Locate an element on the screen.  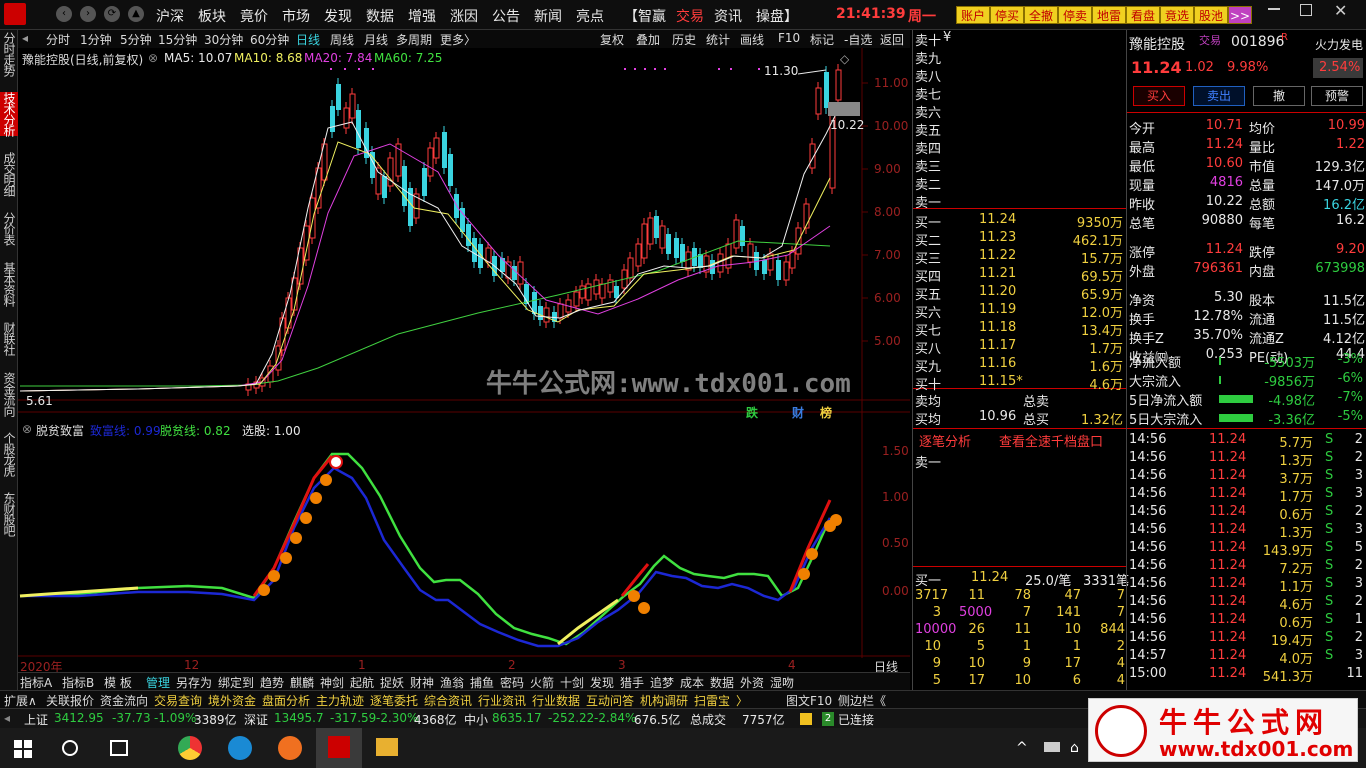
alert-button: 预警 is located at coordinates (1337, 96).